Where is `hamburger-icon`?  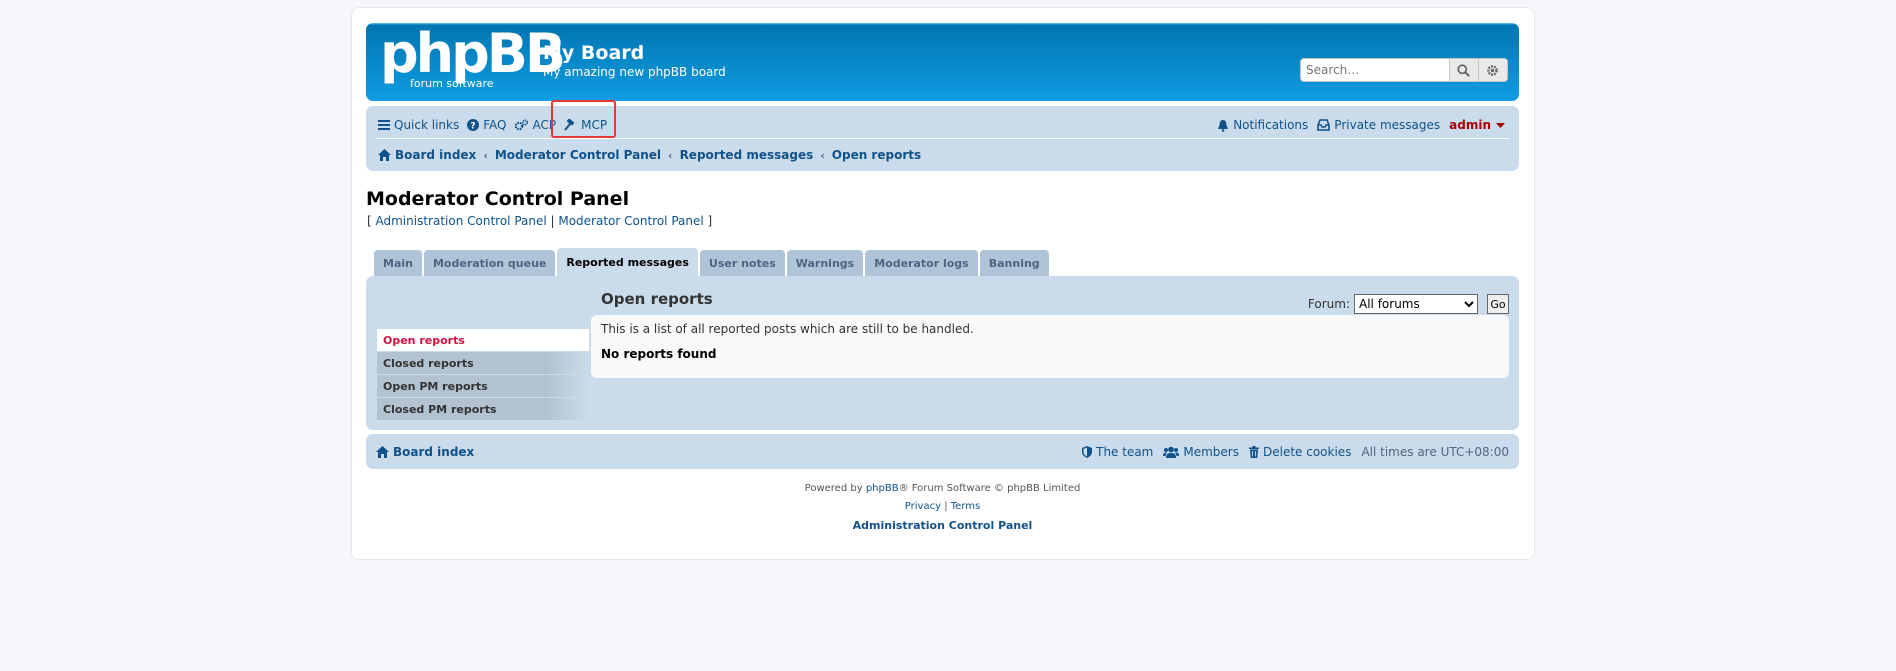
hamburger-icon is located at coordinates (384, 125).